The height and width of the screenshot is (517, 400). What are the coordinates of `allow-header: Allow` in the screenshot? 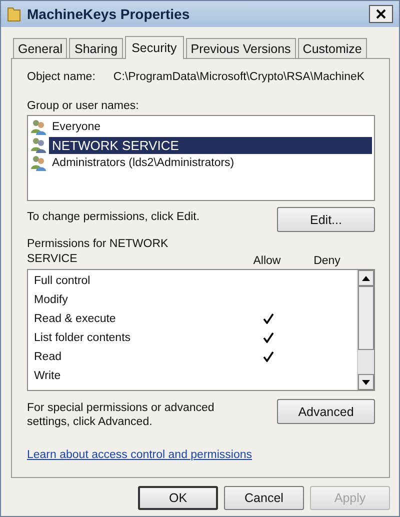 It's located at (267, 261).